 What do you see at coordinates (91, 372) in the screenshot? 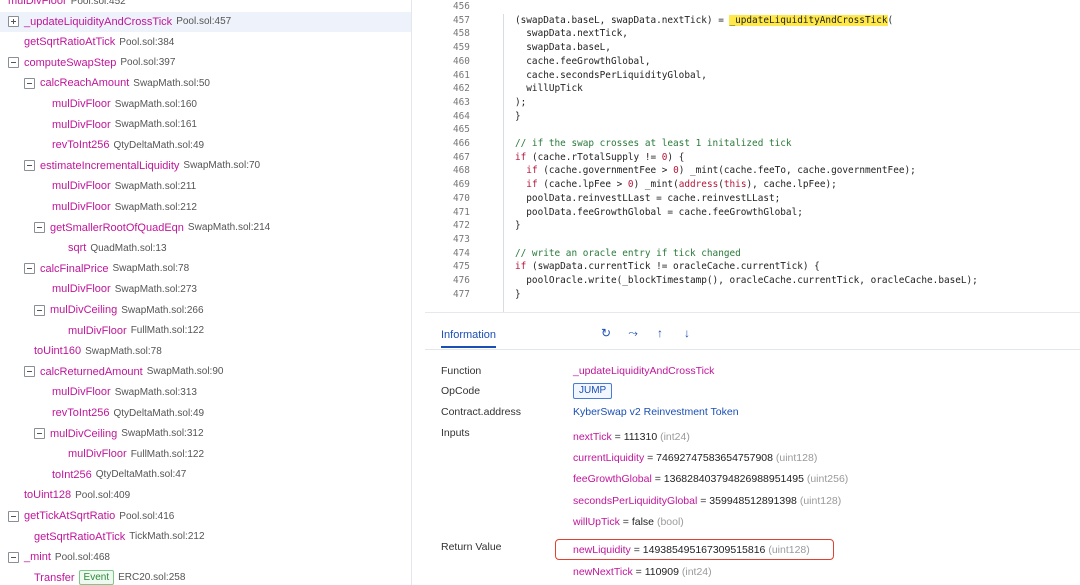
I see `function-name: calcReturnedAmount` at bounding box center [91, 372].